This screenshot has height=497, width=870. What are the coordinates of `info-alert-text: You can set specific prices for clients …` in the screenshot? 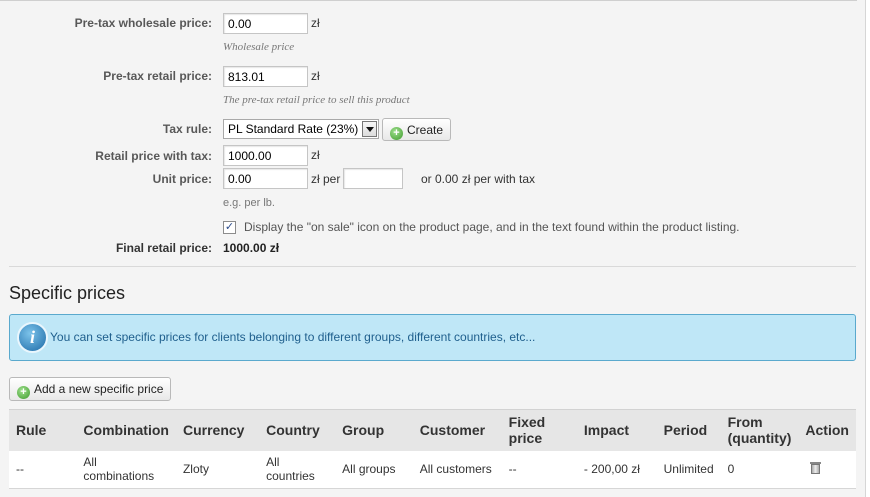 It's located at (293, 337).